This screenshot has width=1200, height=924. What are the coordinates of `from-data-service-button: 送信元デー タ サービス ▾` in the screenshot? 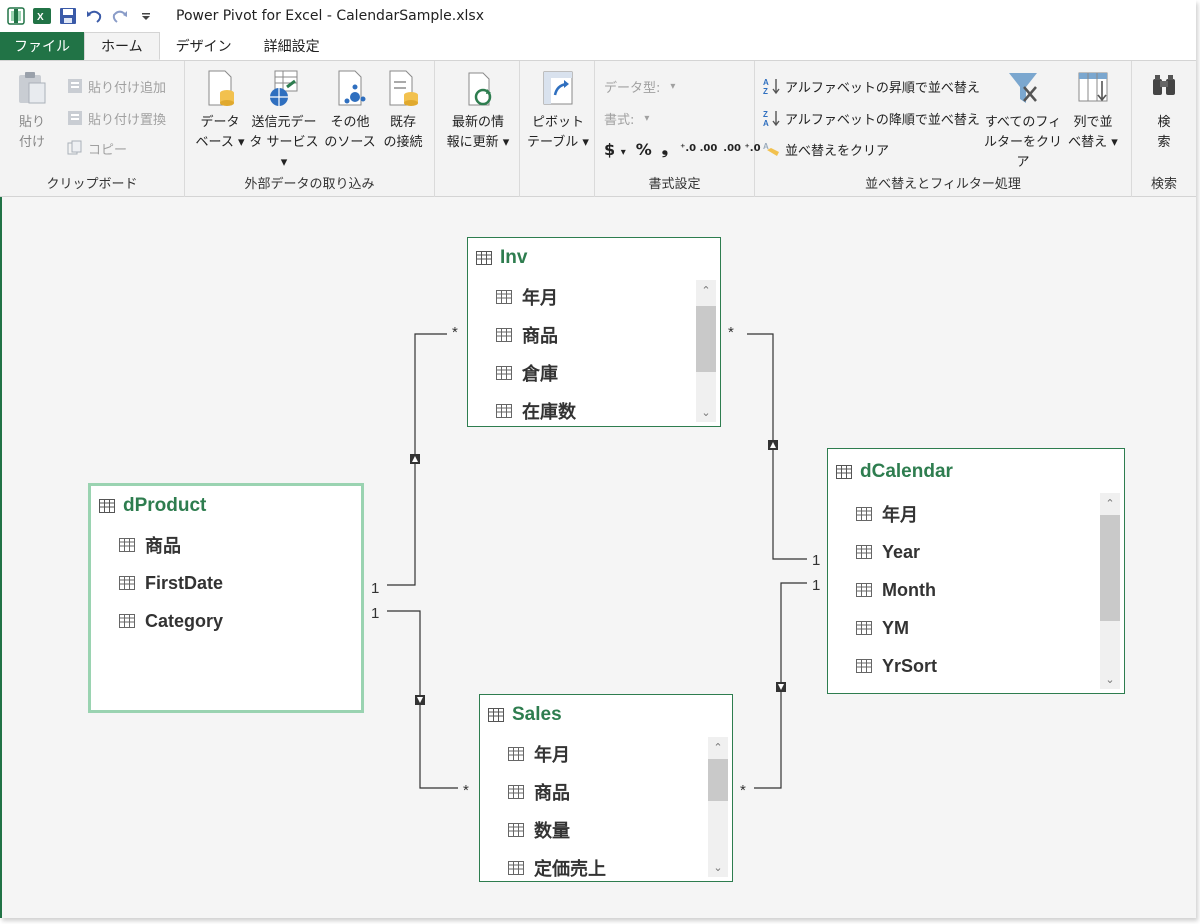 It's located at (284, 121).